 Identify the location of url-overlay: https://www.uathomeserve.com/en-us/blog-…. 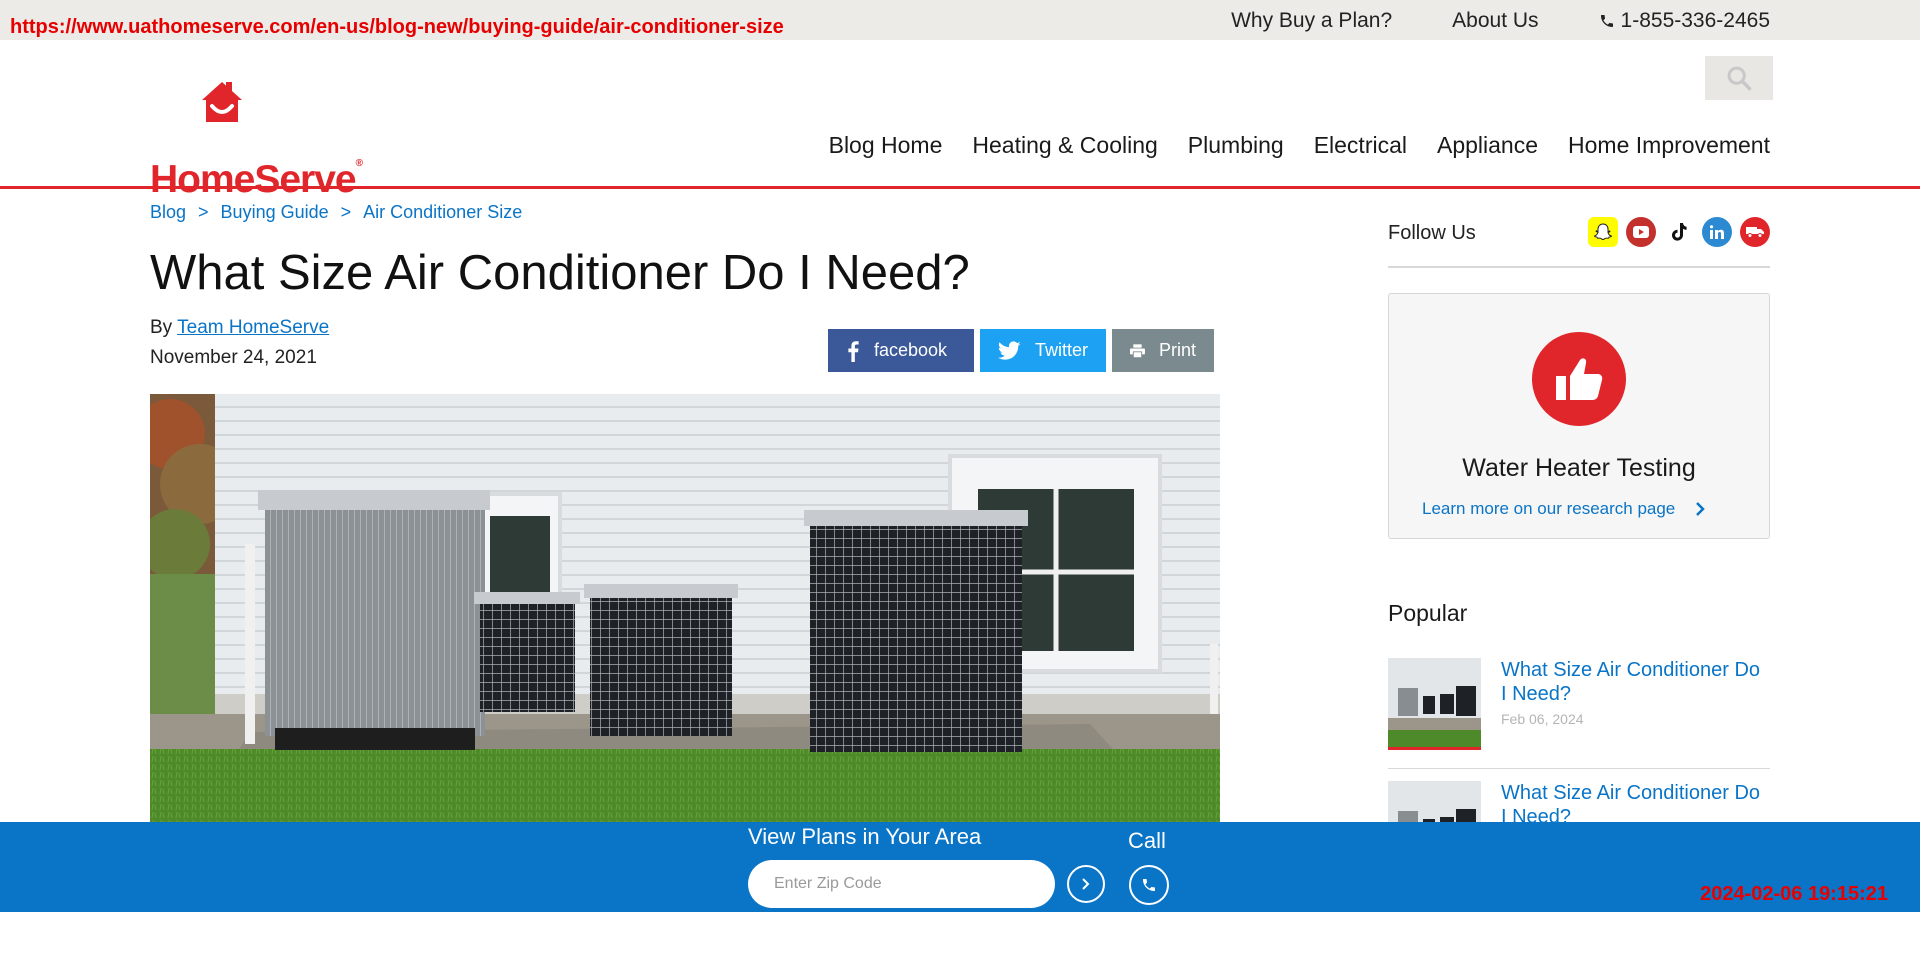
(397, 27).